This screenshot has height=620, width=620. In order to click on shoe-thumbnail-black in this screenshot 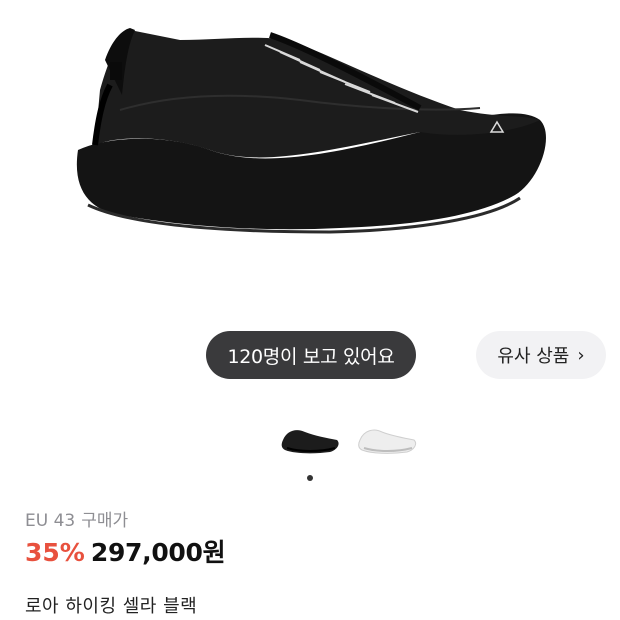, I will do `click(310, 442)`.